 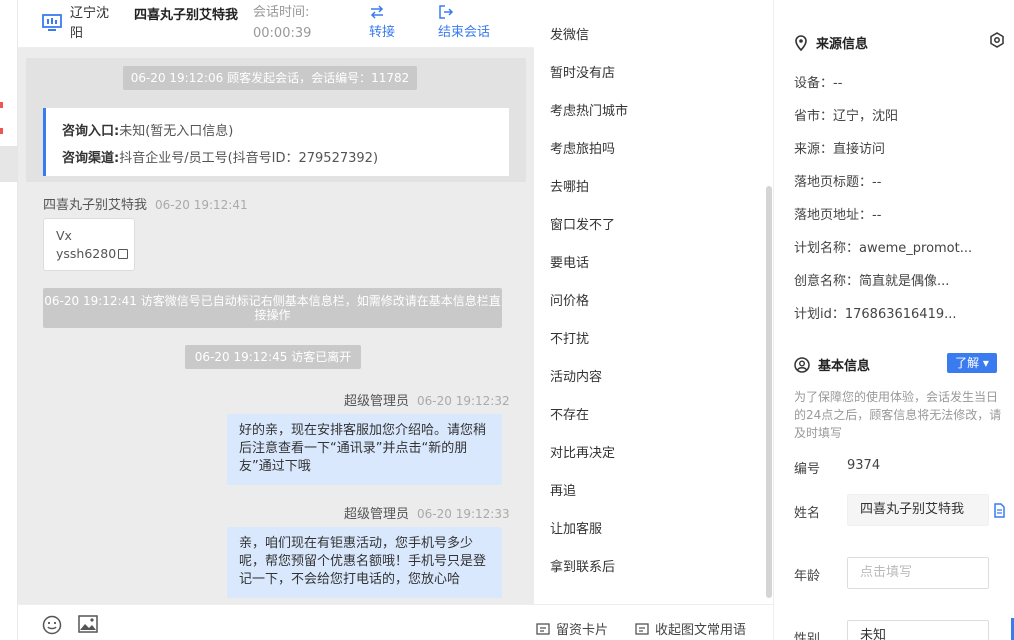 I want to click on phrases-footer: 留资卡片 收起图文常用语, so click(x=654, y=622).